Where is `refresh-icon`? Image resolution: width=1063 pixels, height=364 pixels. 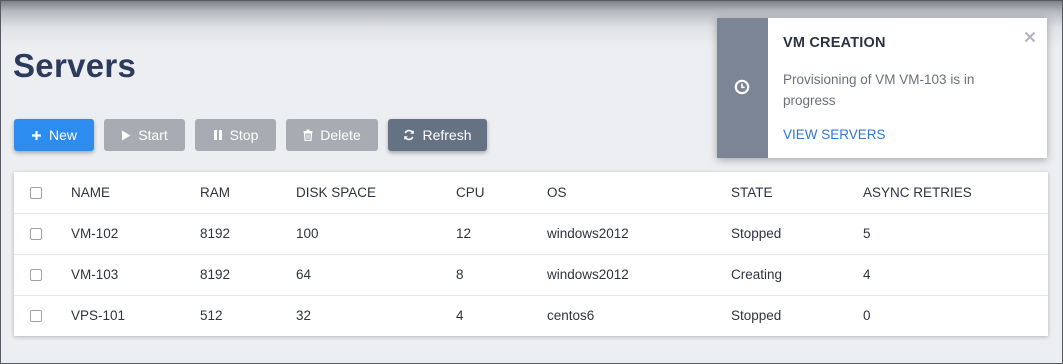 refresh-icon is located at coordinates (409, 135).